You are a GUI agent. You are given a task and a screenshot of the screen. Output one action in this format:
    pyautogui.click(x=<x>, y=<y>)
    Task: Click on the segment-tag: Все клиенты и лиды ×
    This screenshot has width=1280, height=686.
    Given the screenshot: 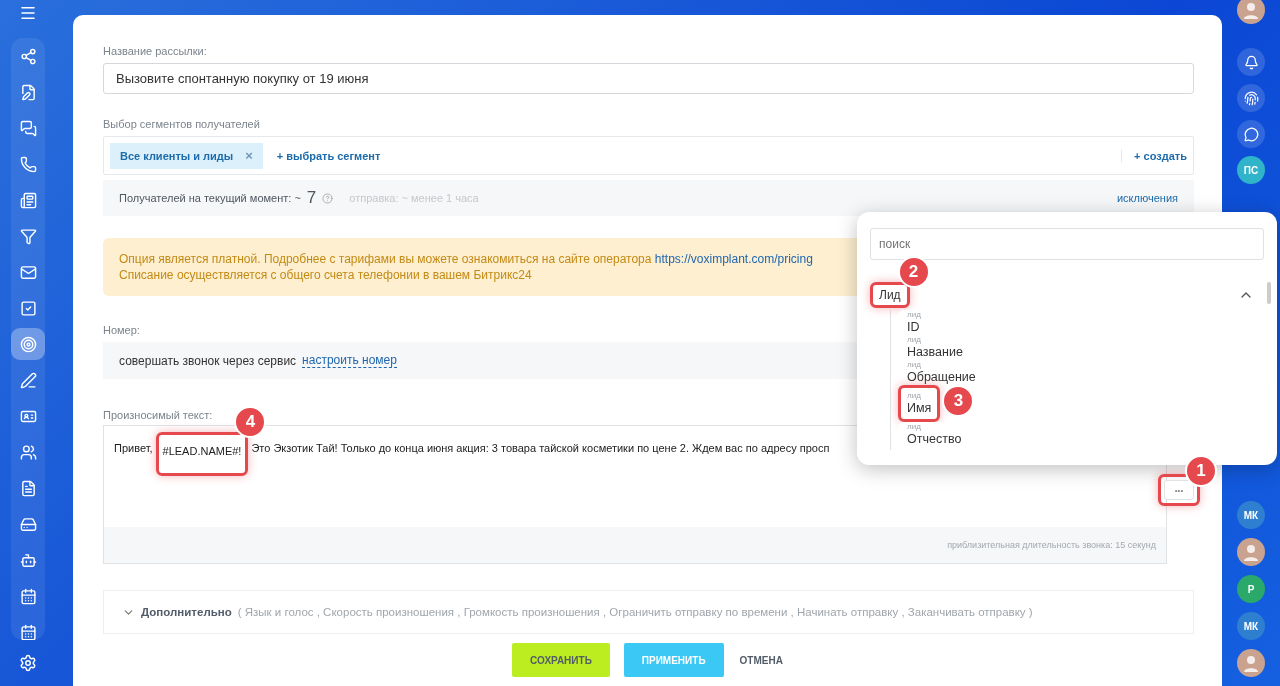 What is the action you would take?
    pyautogui.click(x=186, y=155)
    